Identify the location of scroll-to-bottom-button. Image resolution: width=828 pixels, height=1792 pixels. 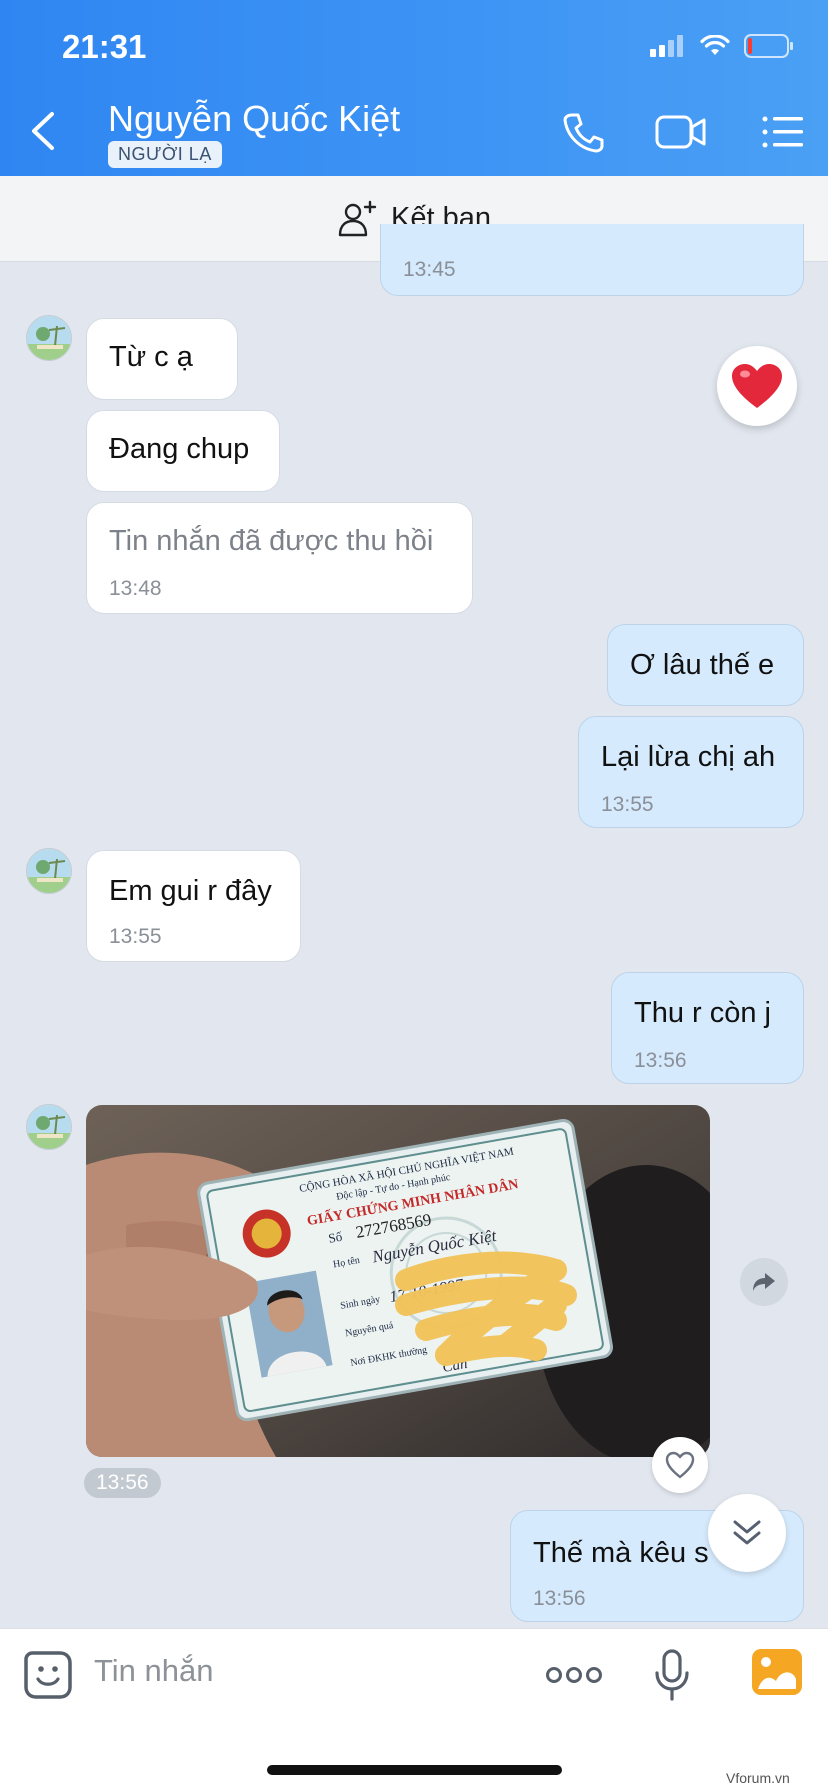
(747, 1533).